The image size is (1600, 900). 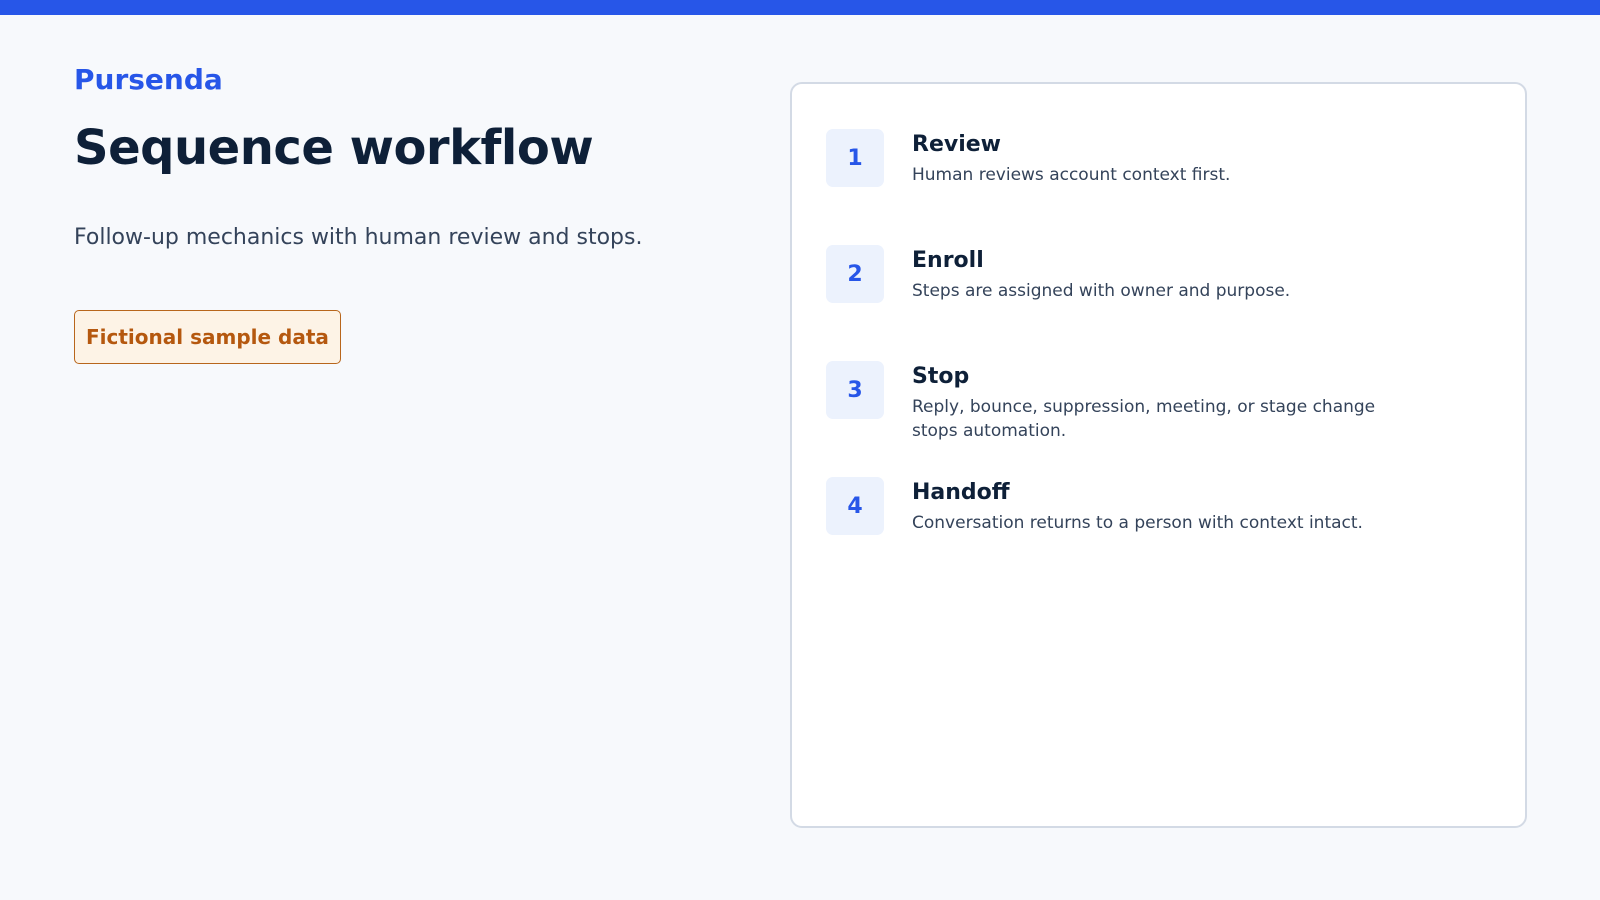 What do you see at coordinates (961, 492) in the screenshot?
I see `step-title: Handoff` at bounding box center [961, 492].